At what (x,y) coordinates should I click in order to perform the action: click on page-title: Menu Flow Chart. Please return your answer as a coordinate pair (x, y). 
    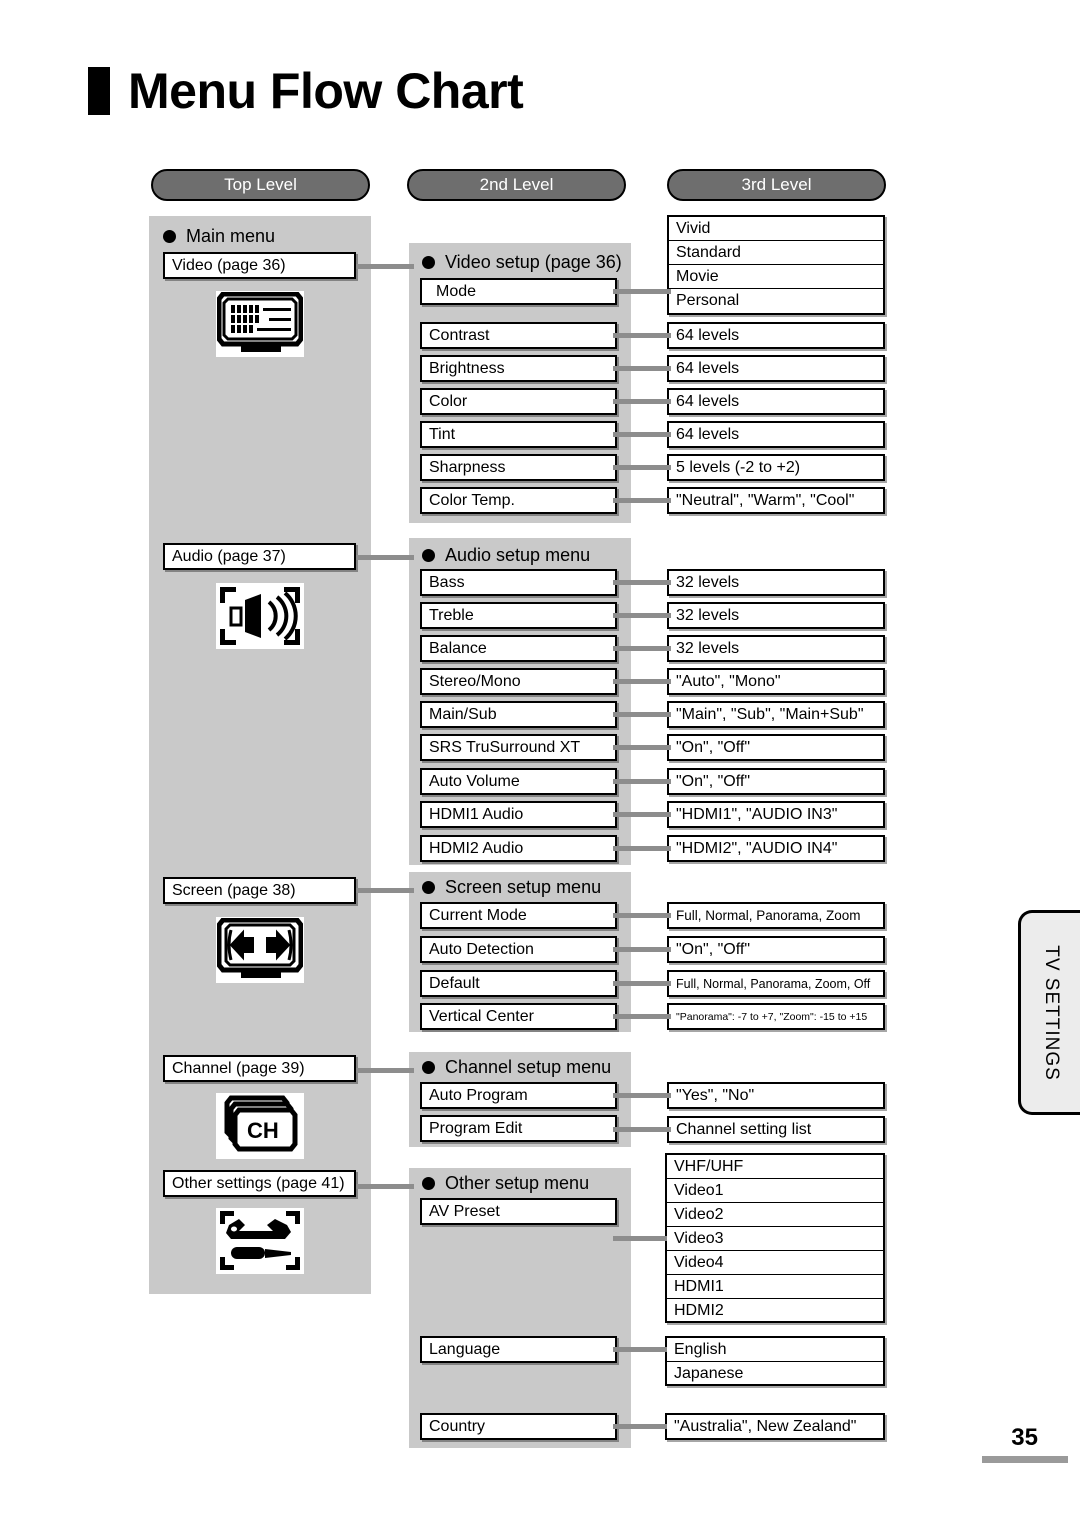
    Looking at the image, I should click on (306, 91).